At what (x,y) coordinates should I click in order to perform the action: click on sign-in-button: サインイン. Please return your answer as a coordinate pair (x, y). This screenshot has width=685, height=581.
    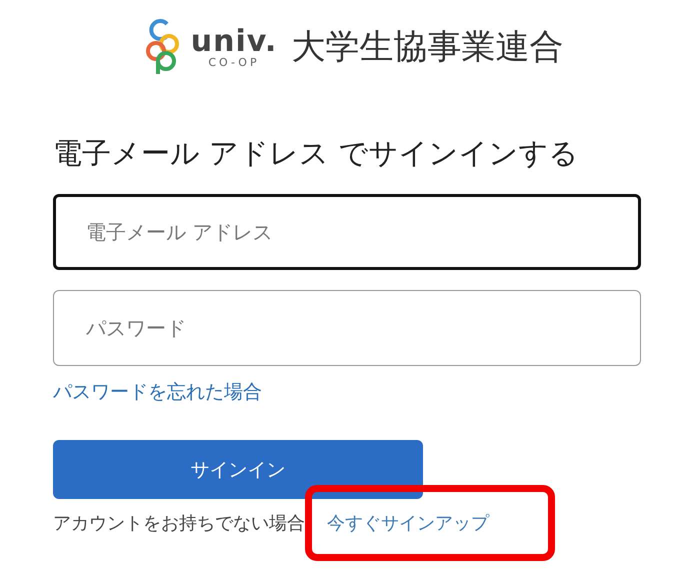
    Looking at the image, I should click on (238, 469).